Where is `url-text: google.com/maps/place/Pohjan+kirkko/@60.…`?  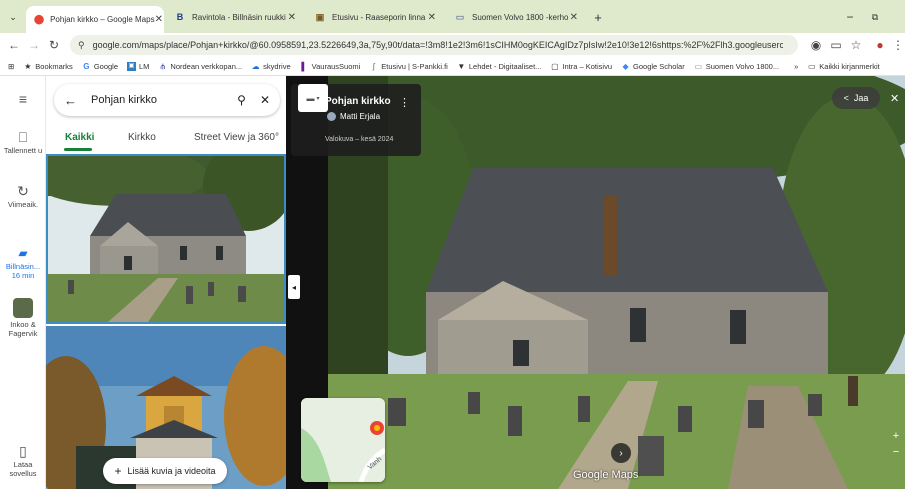
url-text: google.com/maps/place/Pohjan+kirkko/@60.… is located at coordinates (437, 45).